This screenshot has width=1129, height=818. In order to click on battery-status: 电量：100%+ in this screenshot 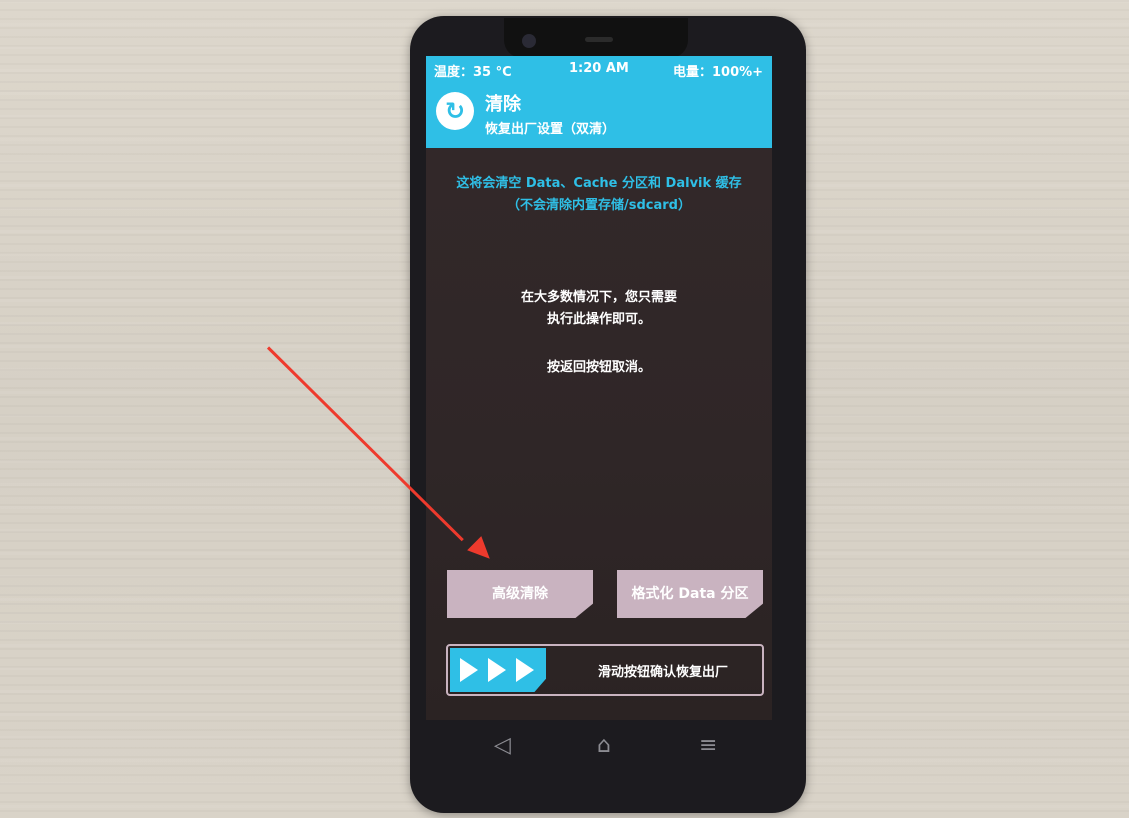, I will do `click(718, 72)`.